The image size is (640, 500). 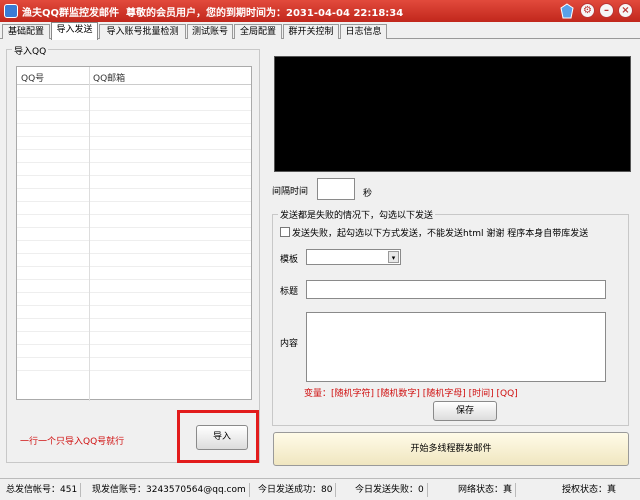 What do you see at coordinates (289, 260) in the screenshot?
I see `template-label: 模板` at bounding box center [289, 260].